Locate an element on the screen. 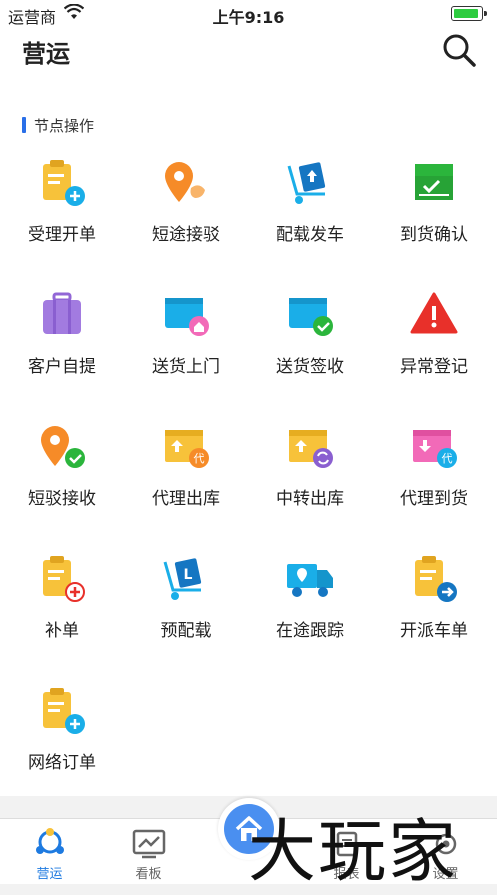 This screenshot has height=895, width=497. warning-icon is located at coordinates (434, 315).